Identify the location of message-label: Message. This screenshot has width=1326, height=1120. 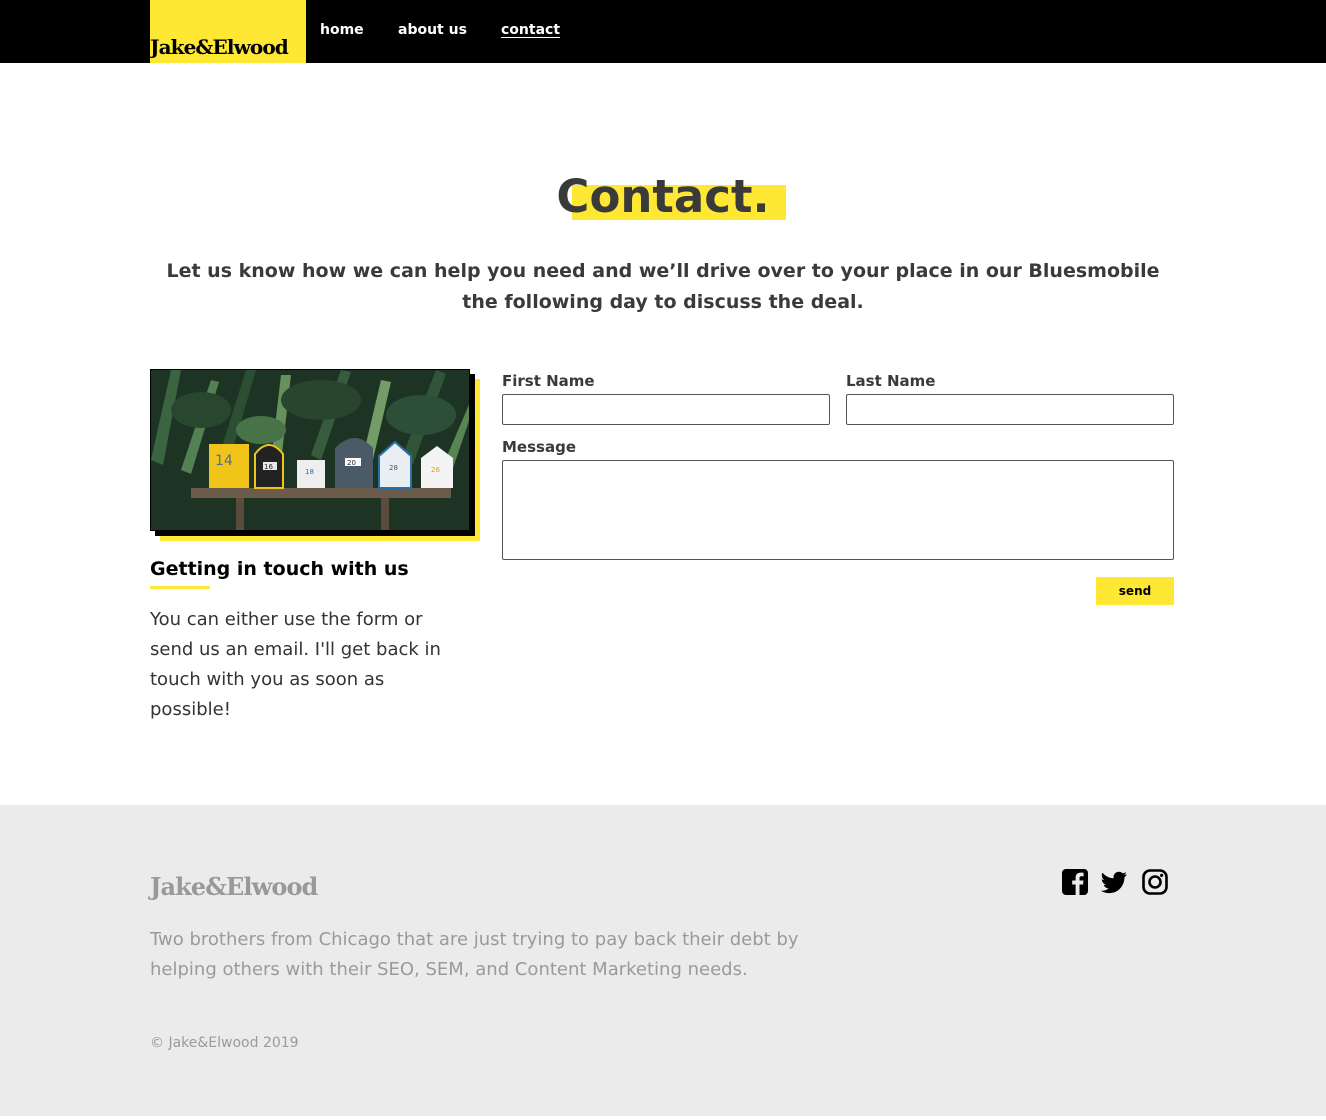
(539, 447).